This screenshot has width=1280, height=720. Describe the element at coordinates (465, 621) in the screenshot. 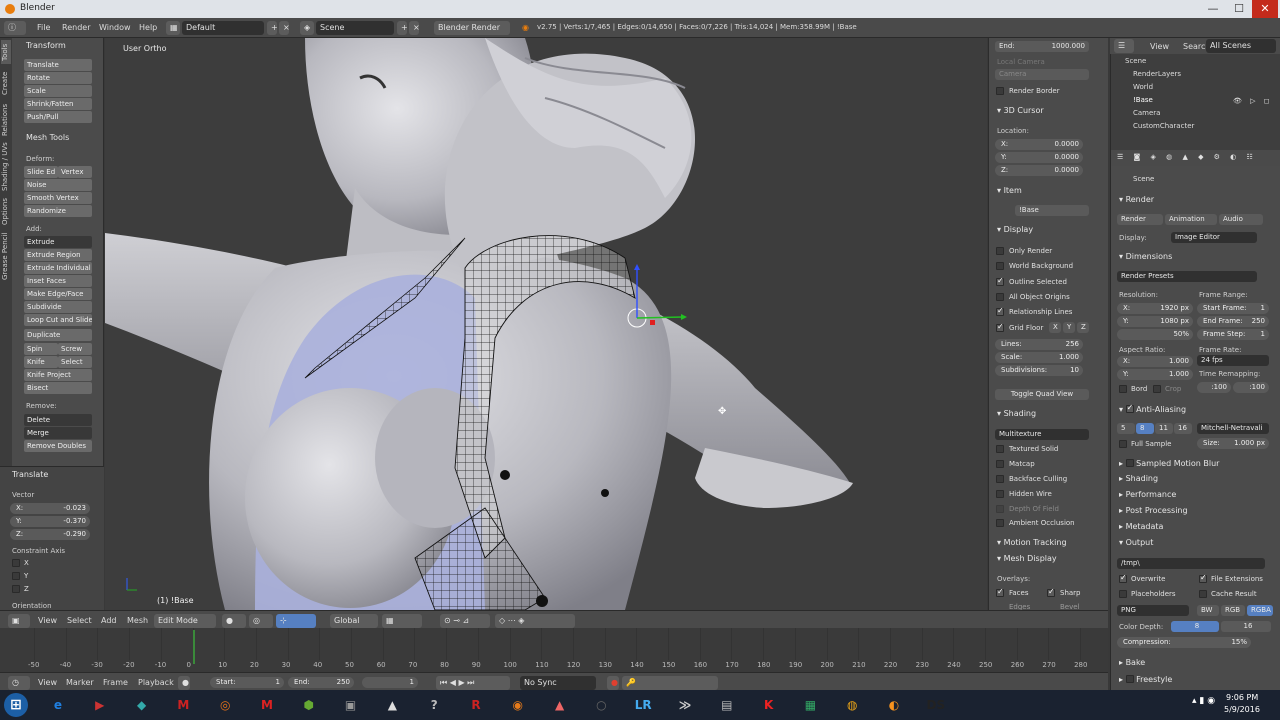

I see `select-mode-buttons: ⊙ ⊸ ⊿` at that location.